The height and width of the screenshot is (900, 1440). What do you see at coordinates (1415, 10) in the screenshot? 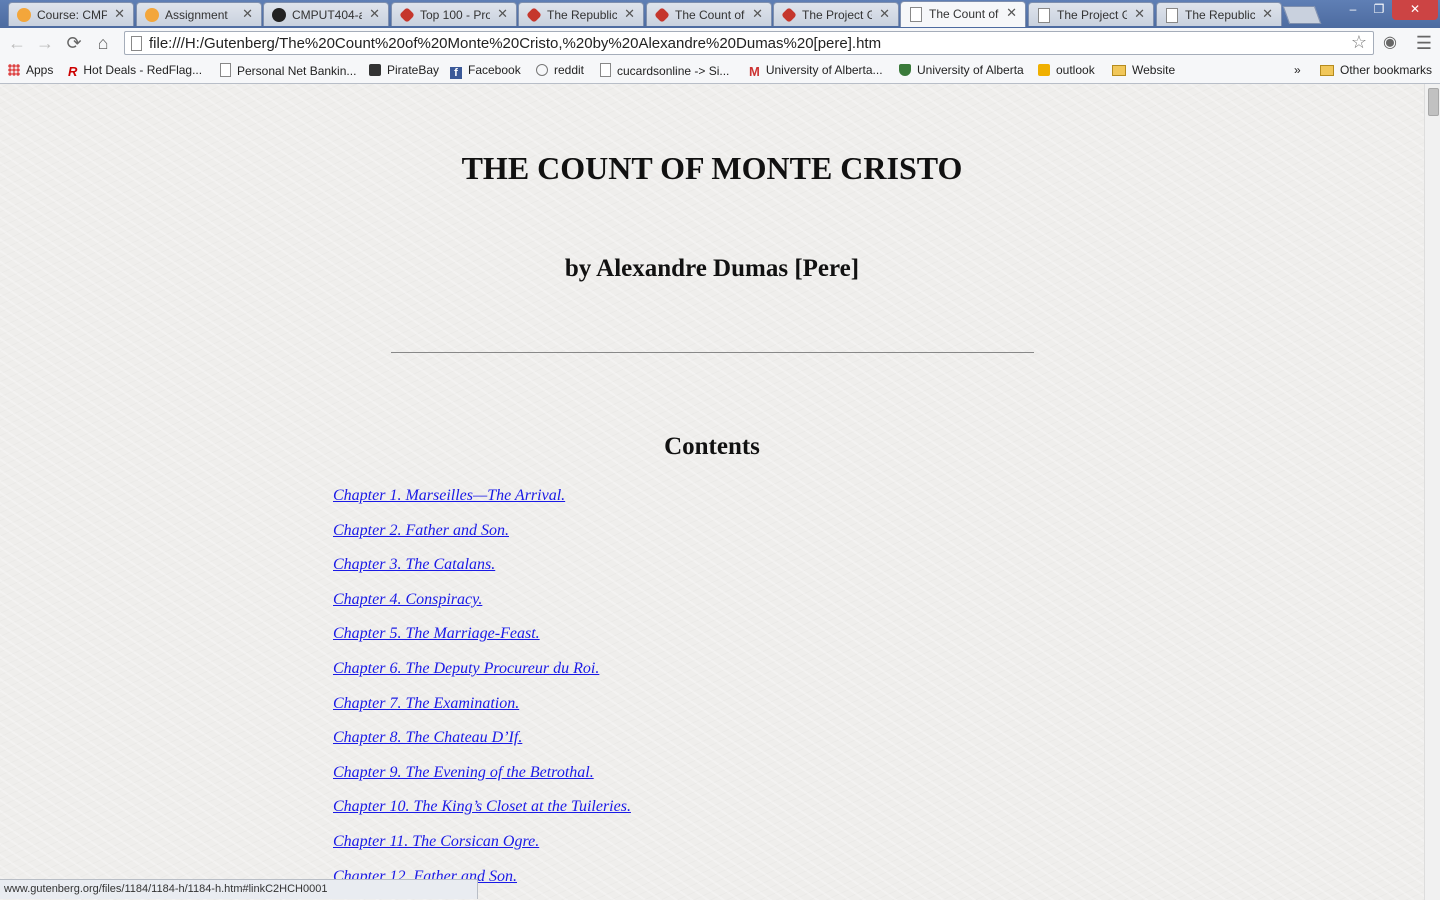
I see `close-window-icon: ✕` at bounding box center [1415, 10].